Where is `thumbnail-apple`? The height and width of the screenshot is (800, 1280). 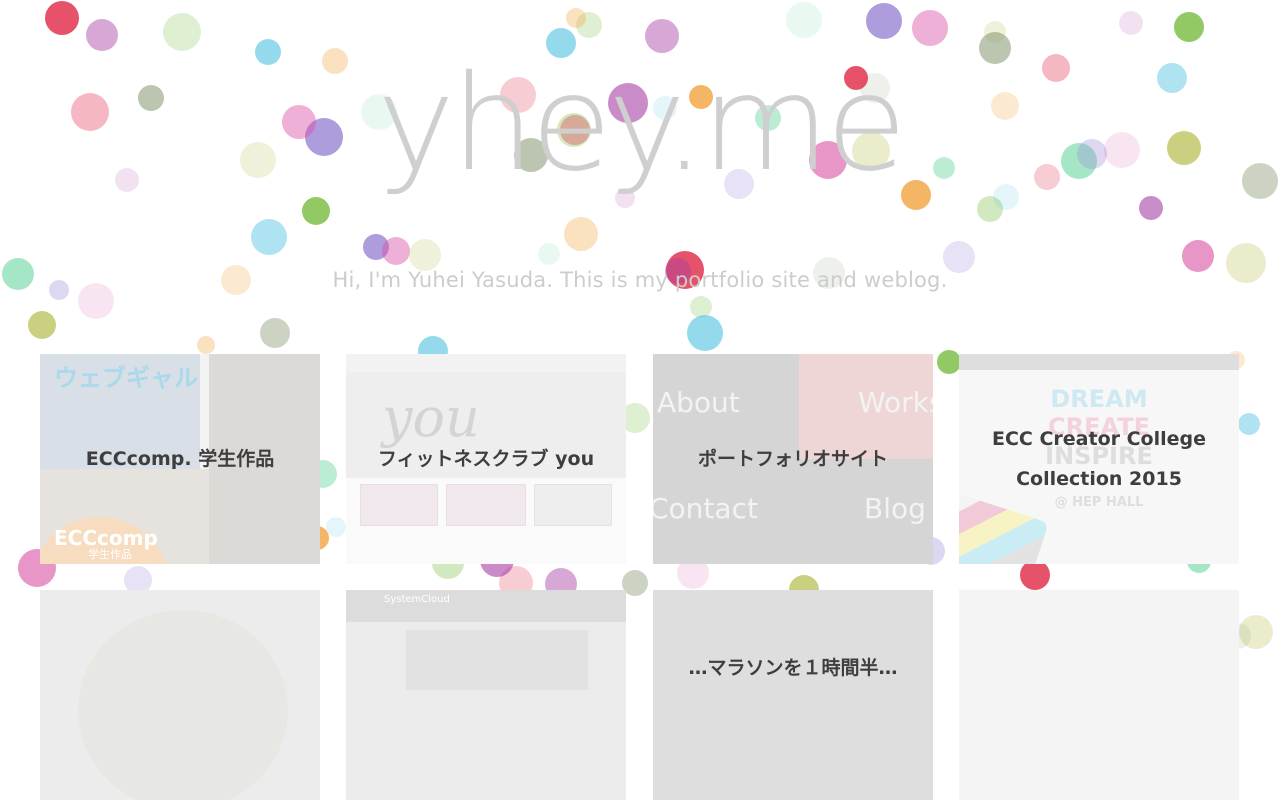
thumbnail-apple is located at coordinates (183, 705).